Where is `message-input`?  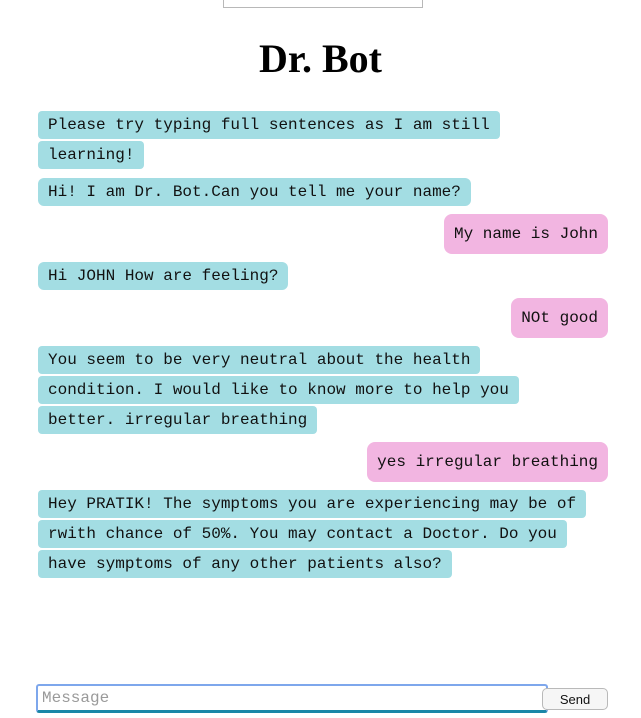
message-input is located at coordinates (292, 698).